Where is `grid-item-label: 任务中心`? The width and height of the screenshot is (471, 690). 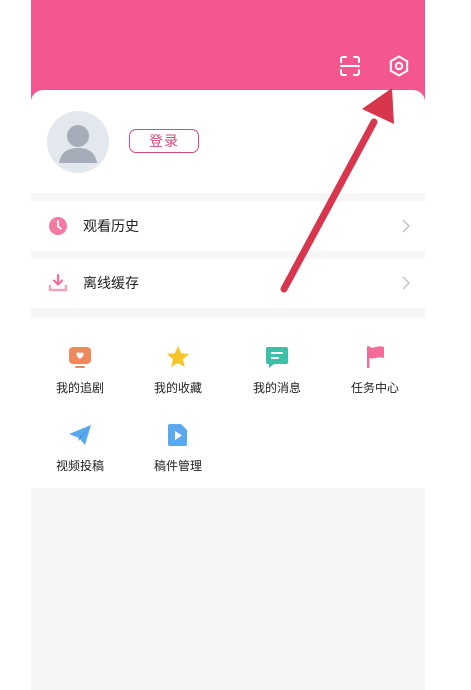
grid-item-label: 任务中心 is located at coordinates (374, 388).